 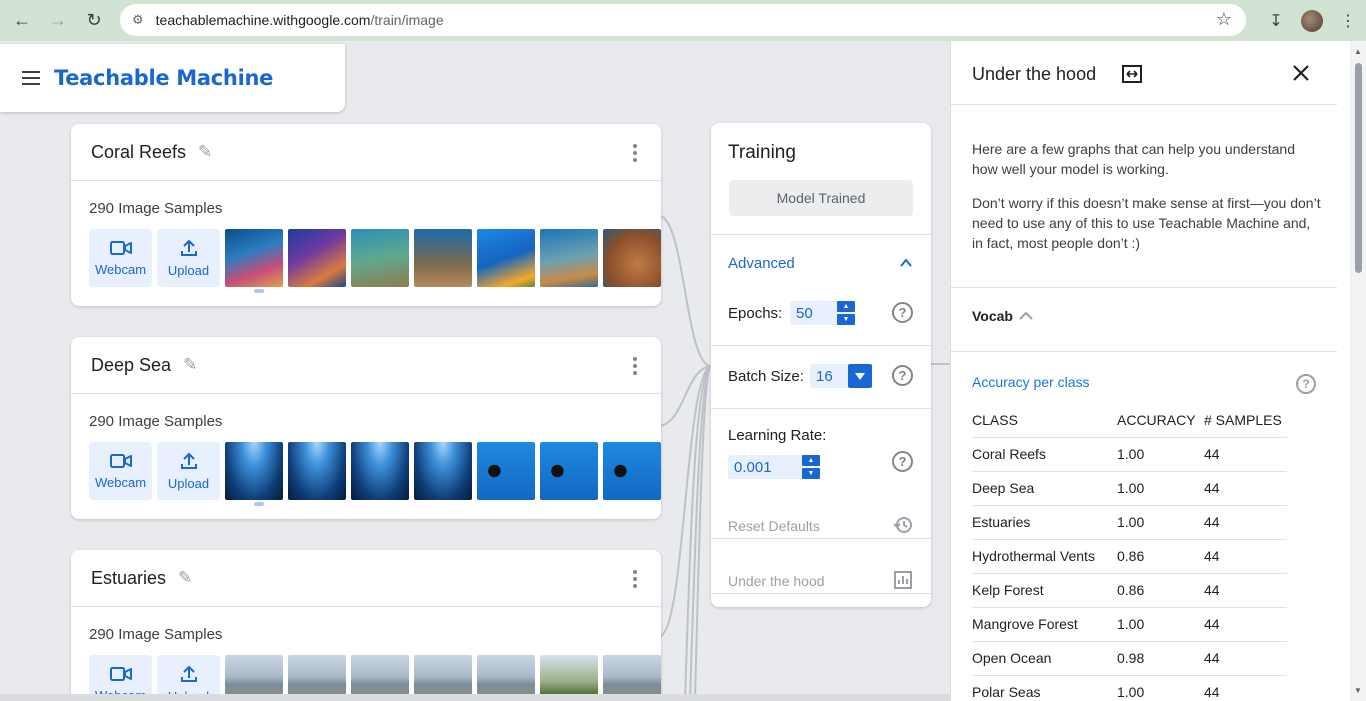 I want to click on class-name: Estuaries, so click(x=128, y=578).